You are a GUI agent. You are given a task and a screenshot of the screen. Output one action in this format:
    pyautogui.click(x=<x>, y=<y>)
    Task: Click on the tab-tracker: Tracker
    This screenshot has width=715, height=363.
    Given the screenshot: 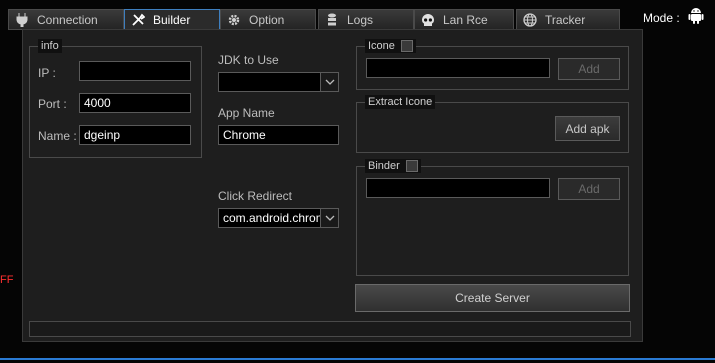 What is the action you would take?
    pyautogui.click(x=568, y=19)
    